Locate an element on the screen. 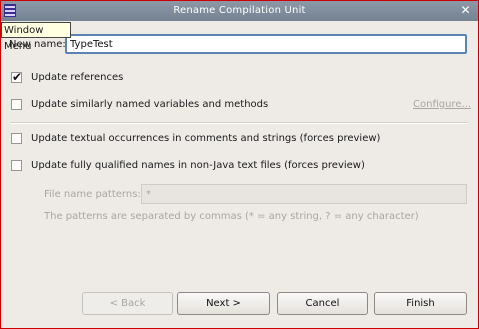 This screenshot has height=329, width=479. close-icon: ✕ is located at coordinates (465, 10).